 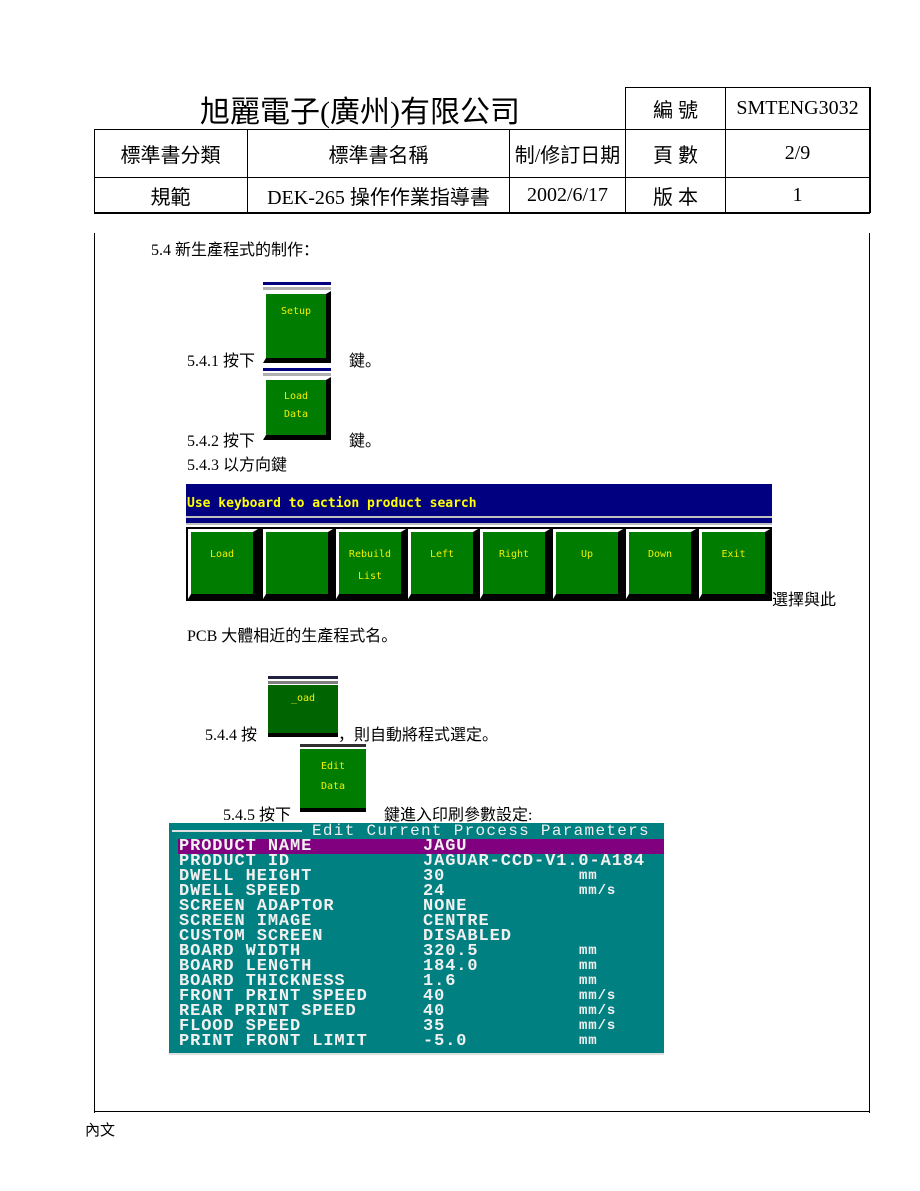 What do you see at coordinates (418, 735) in the screenshot?
I see `step-5-4-4-suffix: ，則自動將程式選定。` at bounding box center [418, 735].